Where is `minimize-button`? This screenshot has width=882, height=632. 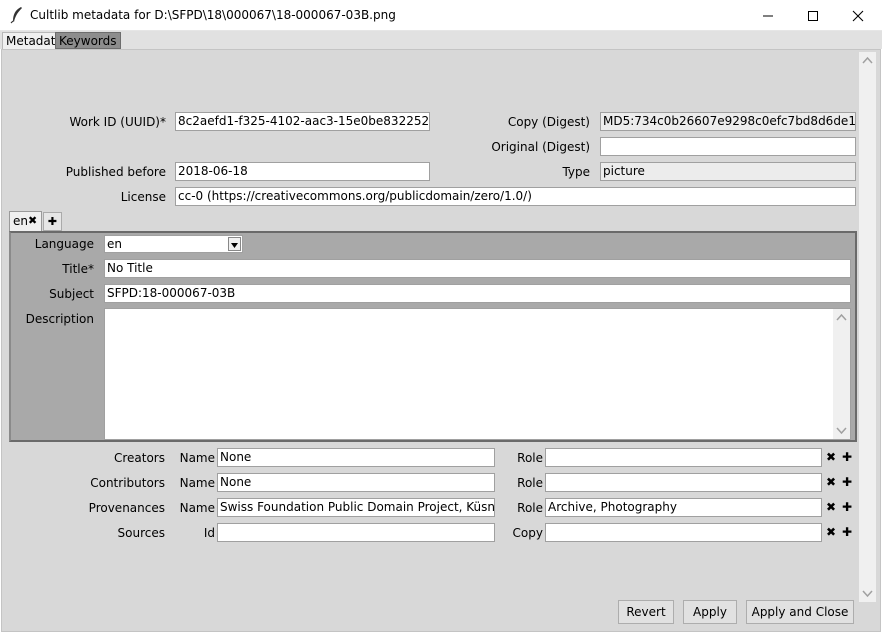
minimize-button is located at coordinates (768, 15).